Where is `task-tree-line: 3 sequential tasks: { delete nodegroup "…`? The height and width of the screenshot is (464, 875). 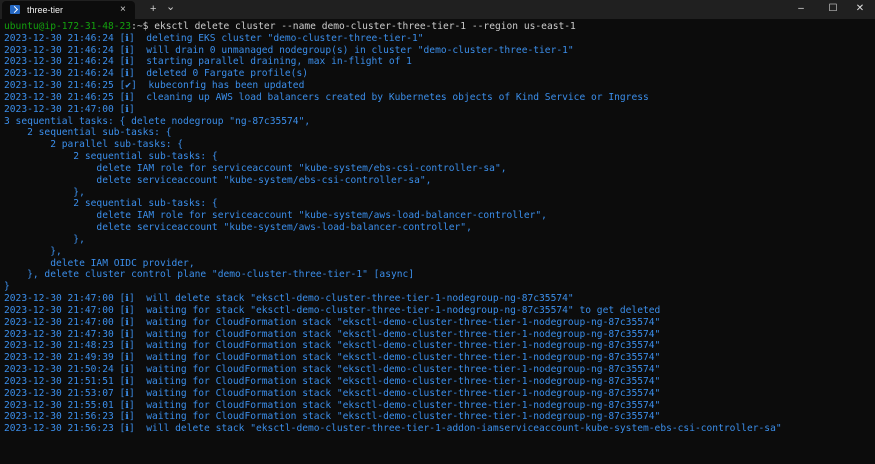
task-tree-line: 3 sequential tasks: { delete nodegroup "… is located at coordinates (157, 121).